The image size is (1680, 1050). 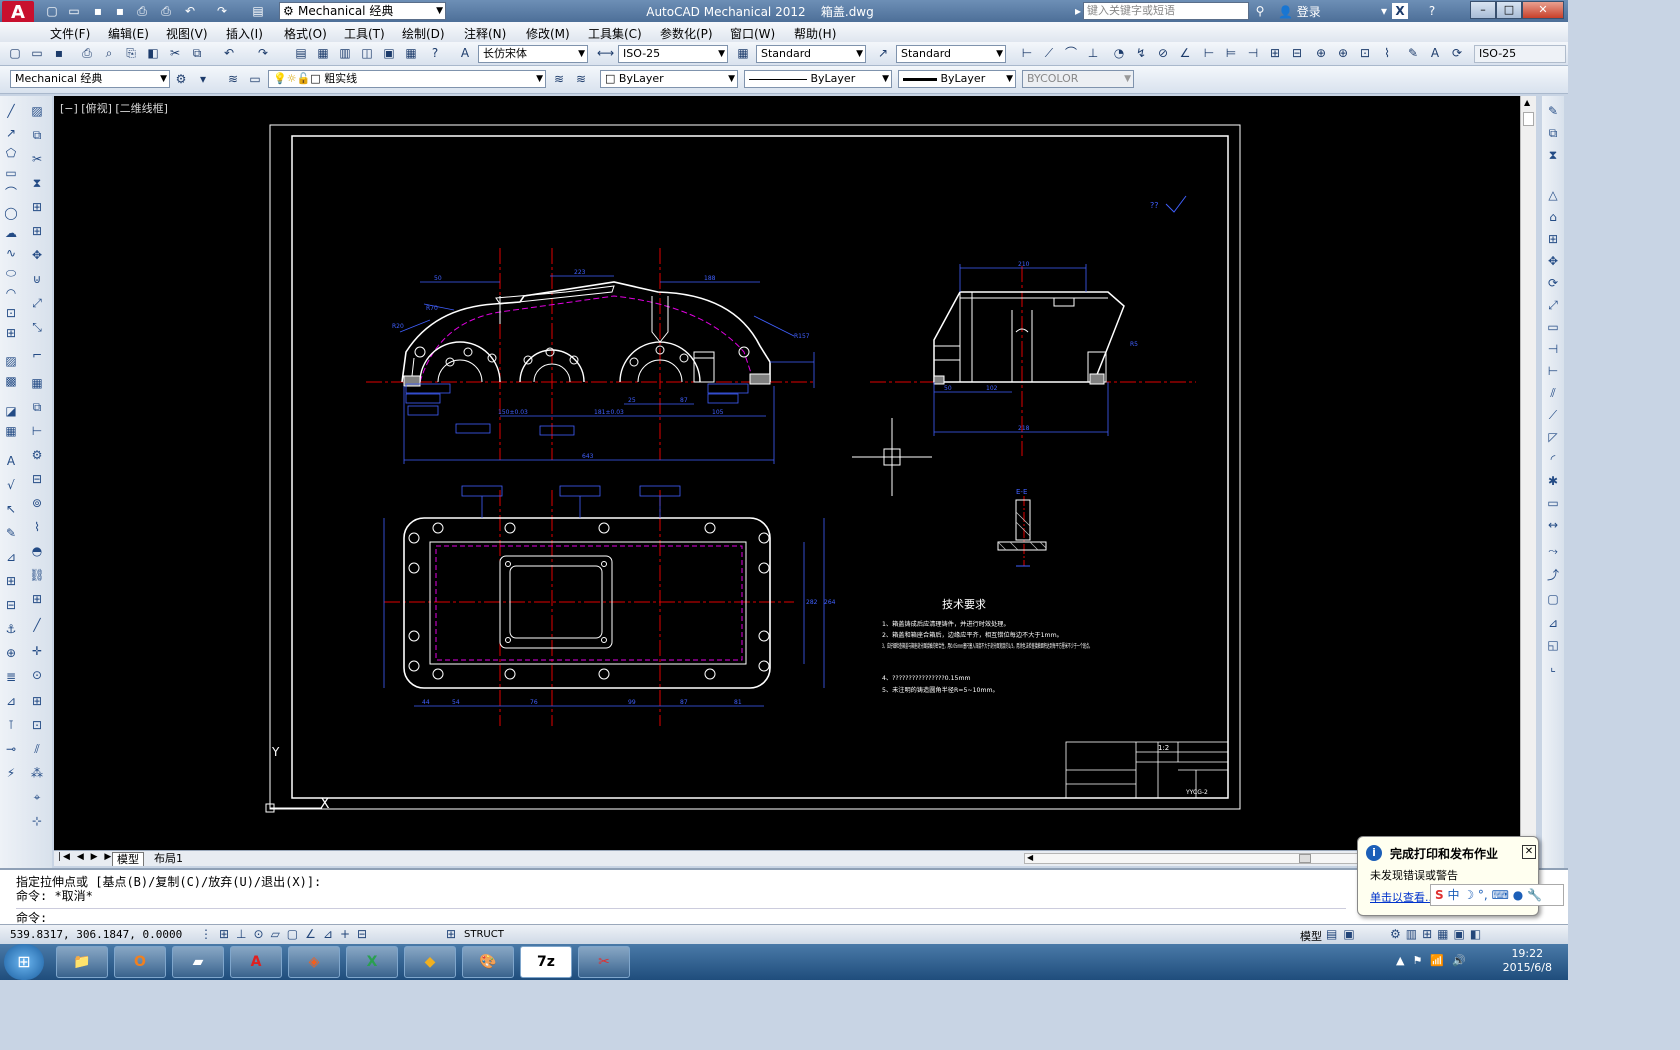 What do you see at coordinates (256, 962) in the screenshot?
I see `autocad-taskbar-icon: A` at bounding box center [256, 962].